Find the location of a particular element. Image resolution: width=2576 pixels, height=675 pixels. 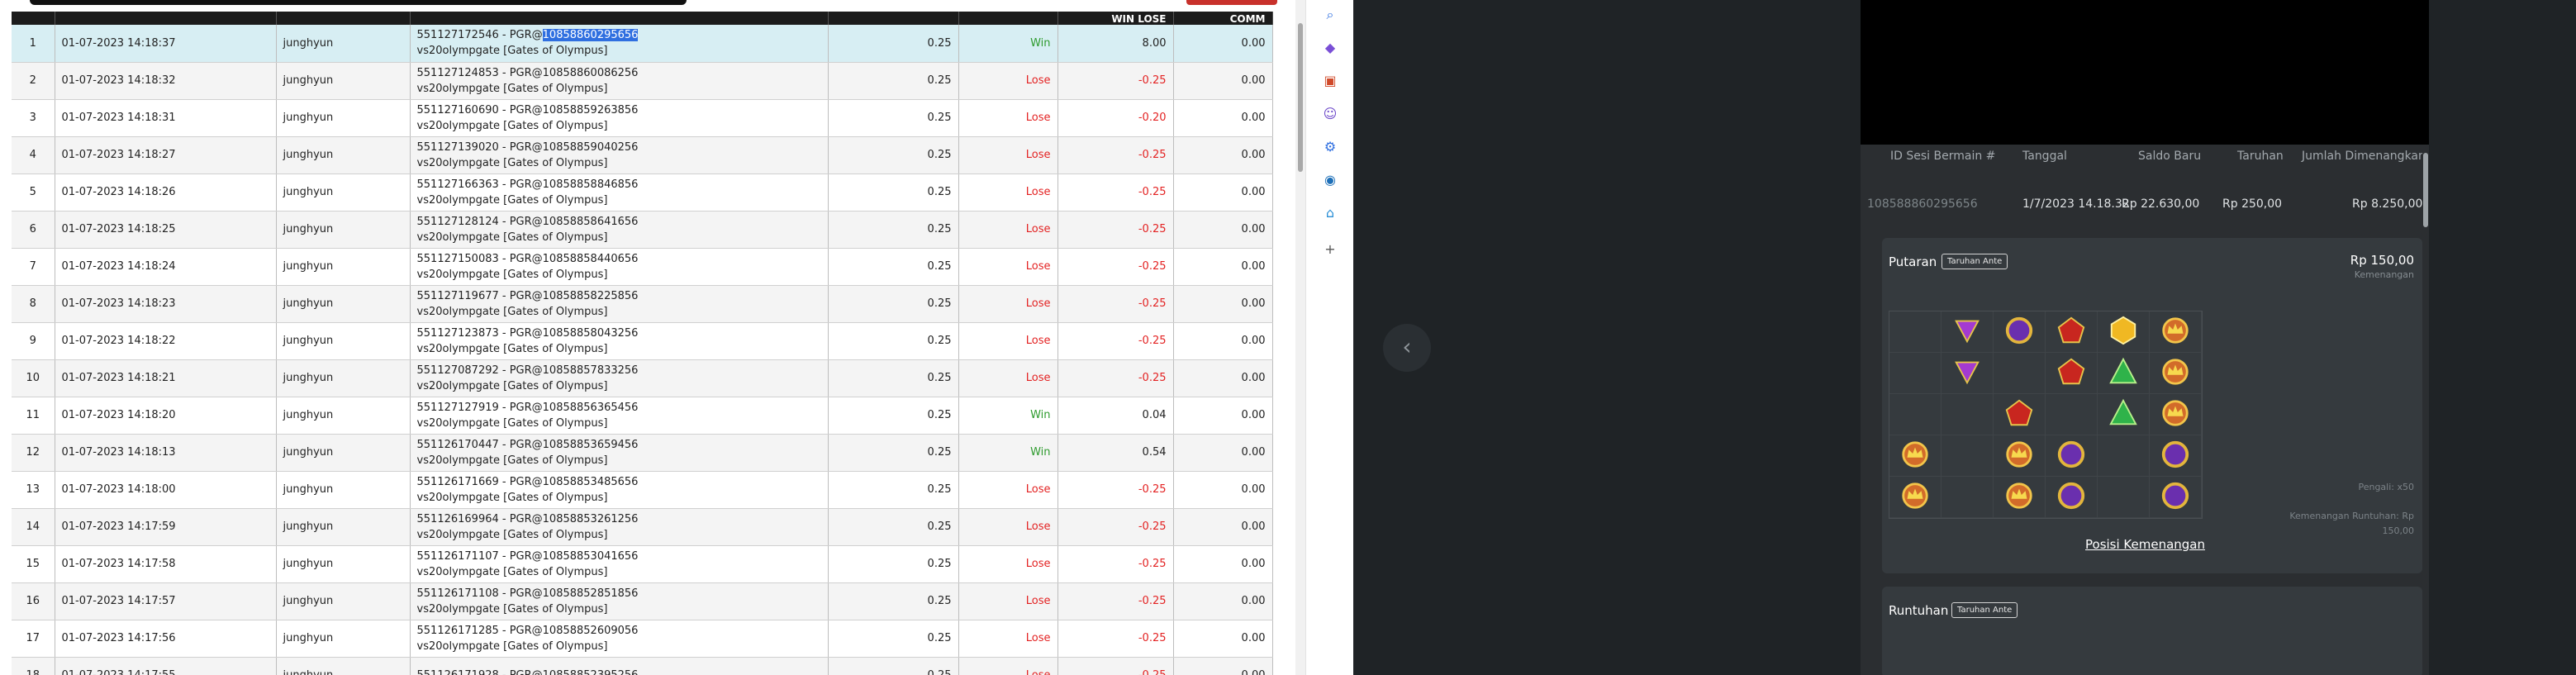

cart-icon: ⌂ is located at coordinates (1330, 213).